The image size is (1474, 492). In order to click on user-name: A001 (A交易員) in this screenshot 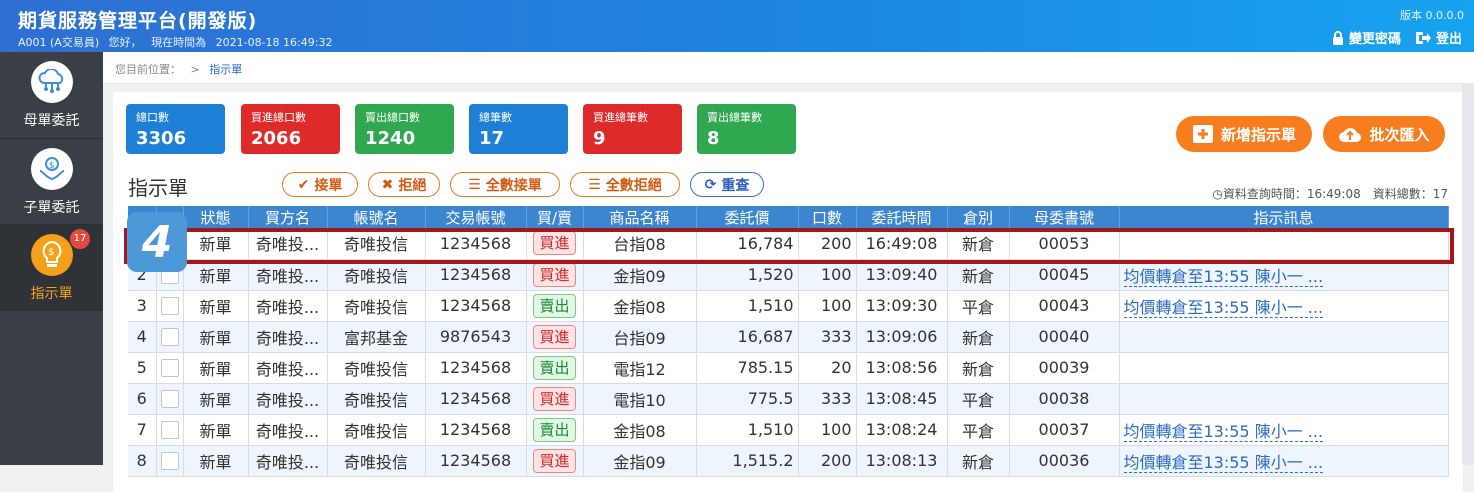, I will do `click(59, 42)`.